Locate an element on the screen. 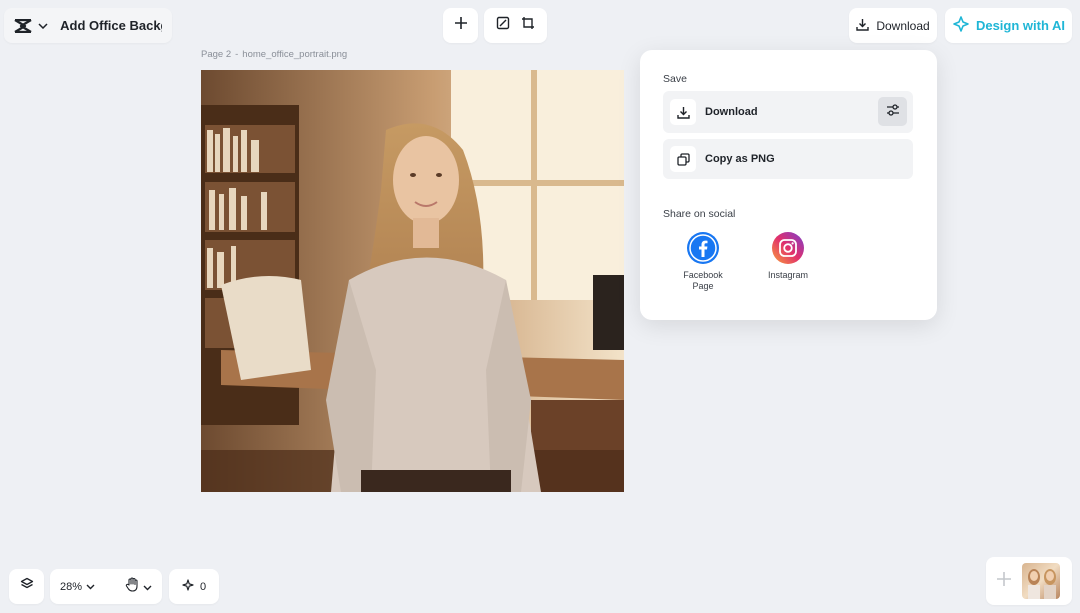 This screenshot has height=613, width=1080. download-button: Download is located at coordinates (893, 25).